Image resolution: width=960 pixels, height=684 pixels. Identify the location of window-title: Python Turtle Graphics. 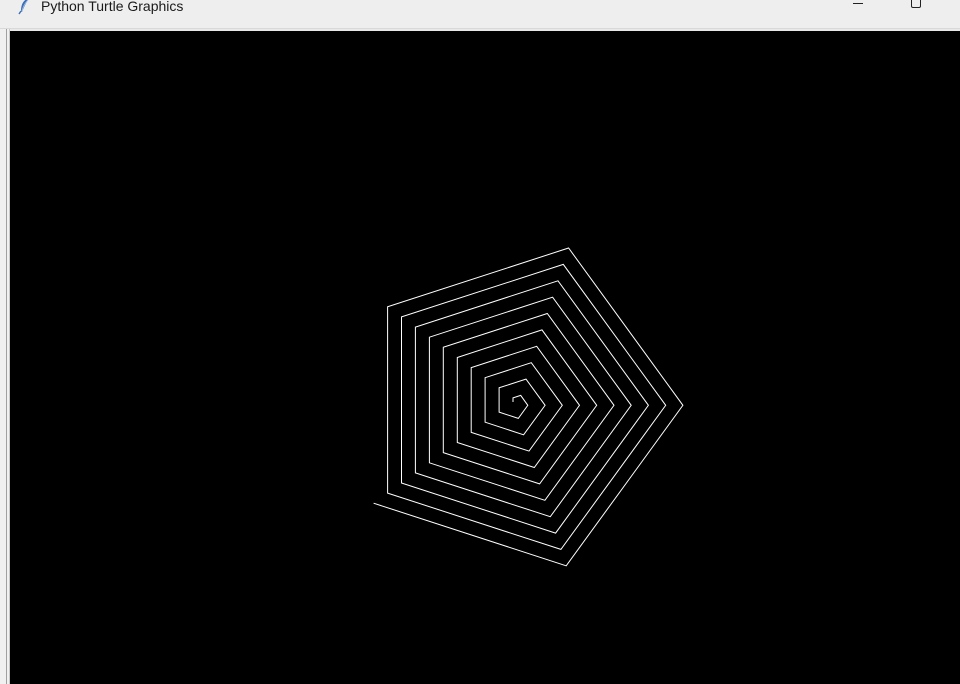
(112, 7).